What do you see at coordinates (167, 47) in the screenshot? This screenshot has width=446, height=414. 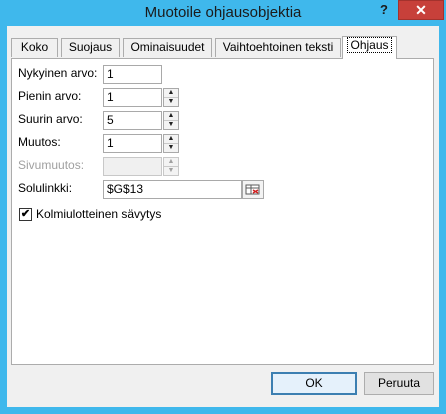 I see `tab-ominaisuudet: Ominaisuudet` at bounding box center [167, 47].